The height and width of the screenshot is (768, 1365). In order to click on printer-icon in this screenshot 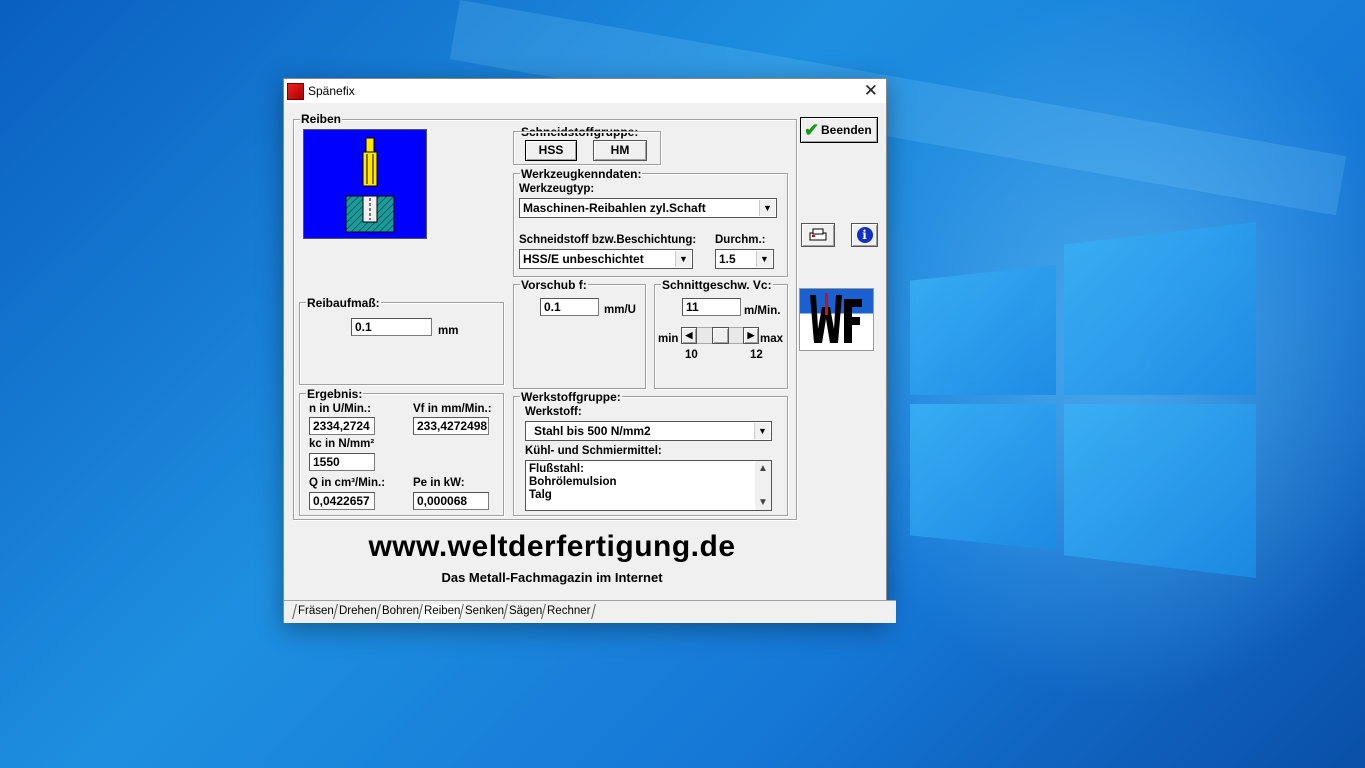, I will do `click(818, 234)`.